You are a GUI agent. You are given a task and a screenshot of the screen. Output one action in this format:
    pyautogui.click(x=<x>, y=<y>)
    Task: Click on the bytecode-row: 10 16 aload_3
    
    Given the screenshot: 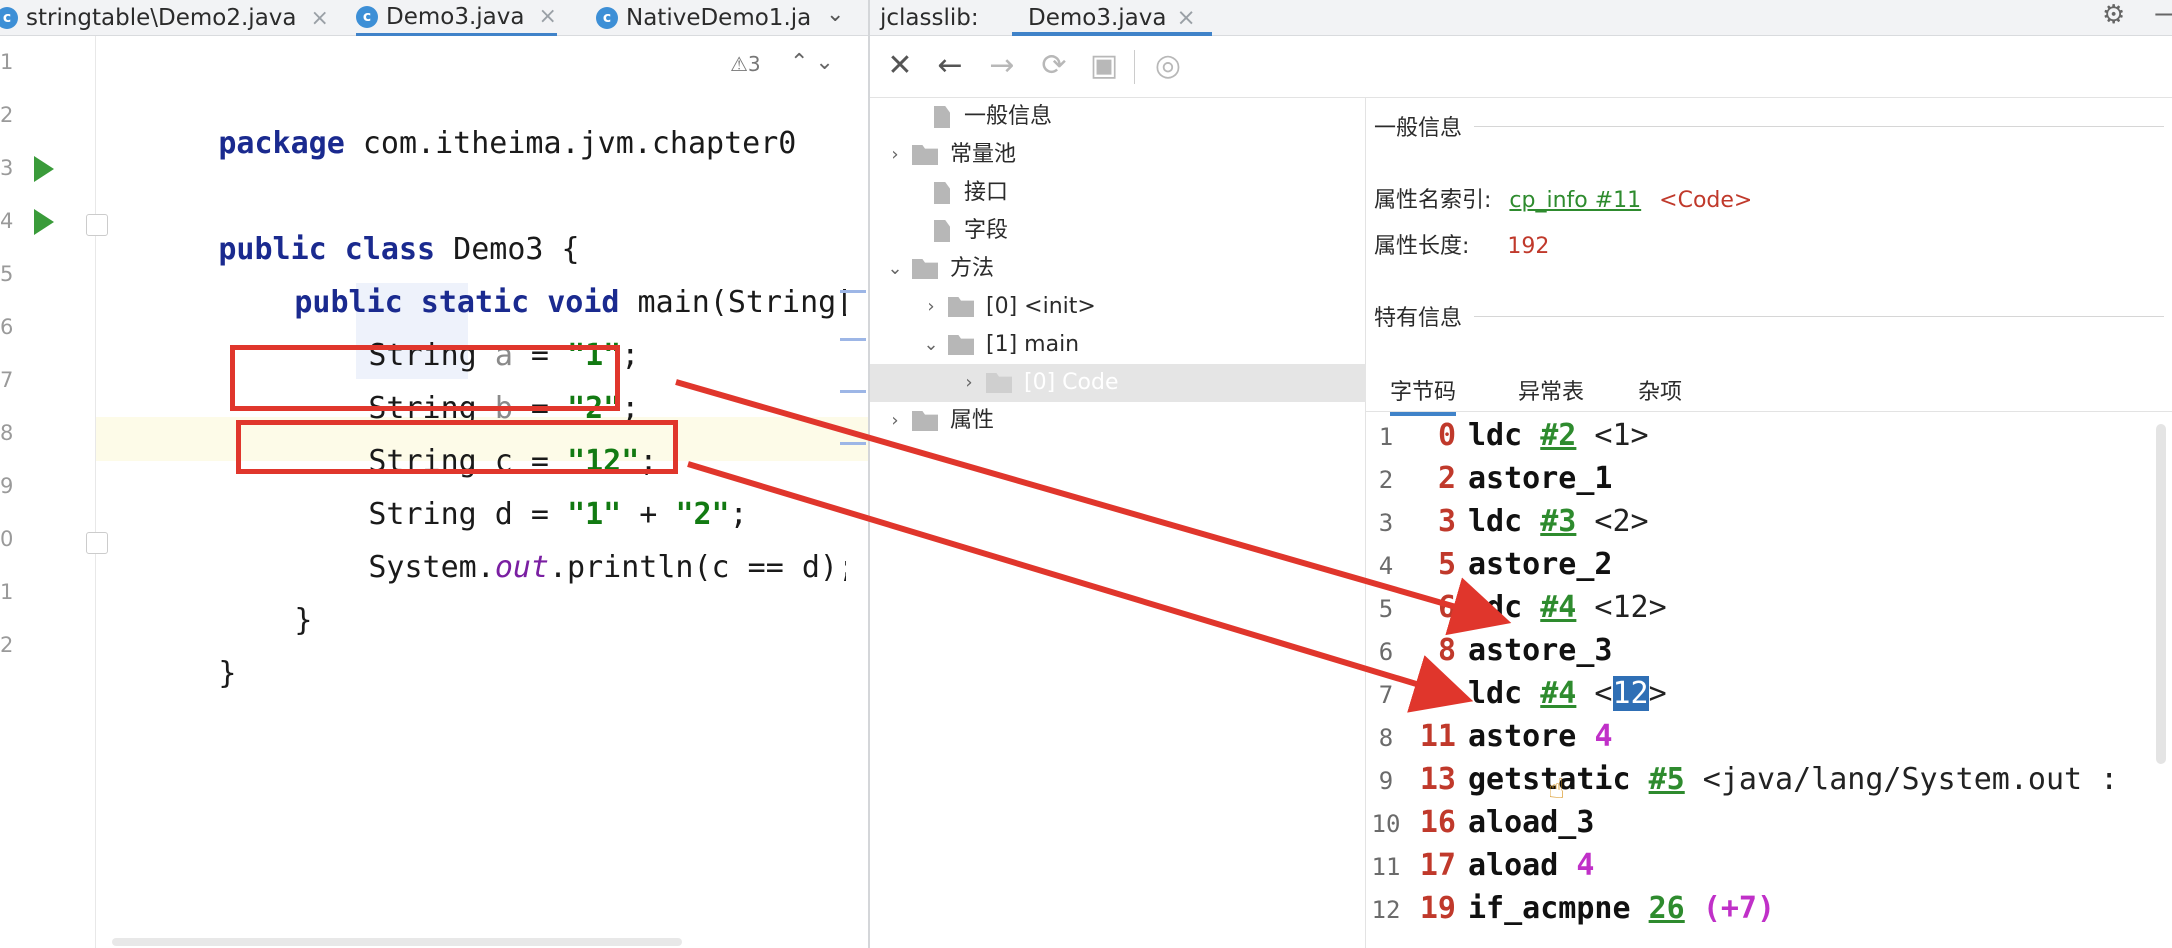 What is the action you would take?
    pyautogui.click(x=1483, y=822)
    